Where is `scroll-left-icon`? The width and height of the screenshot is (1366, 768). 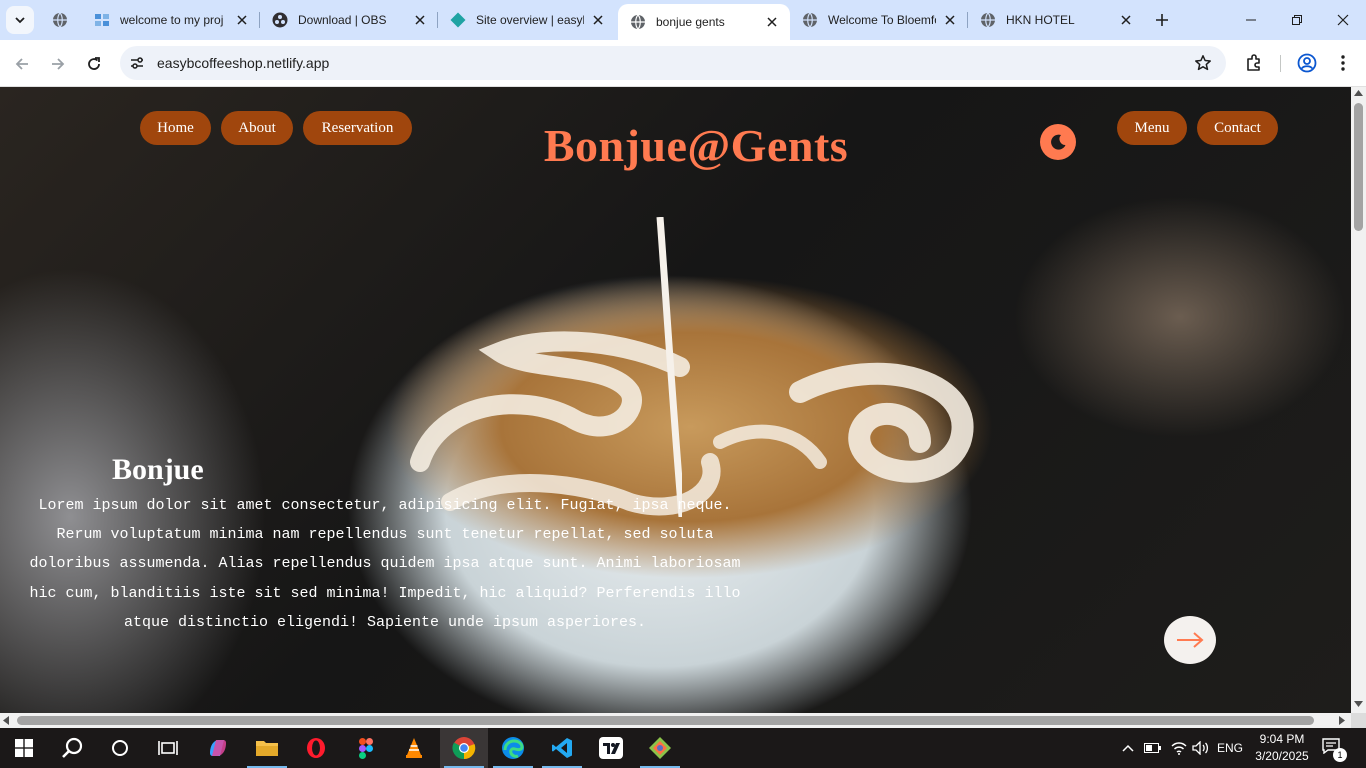 scroll-left-icon is located at coordinates (6, 720).